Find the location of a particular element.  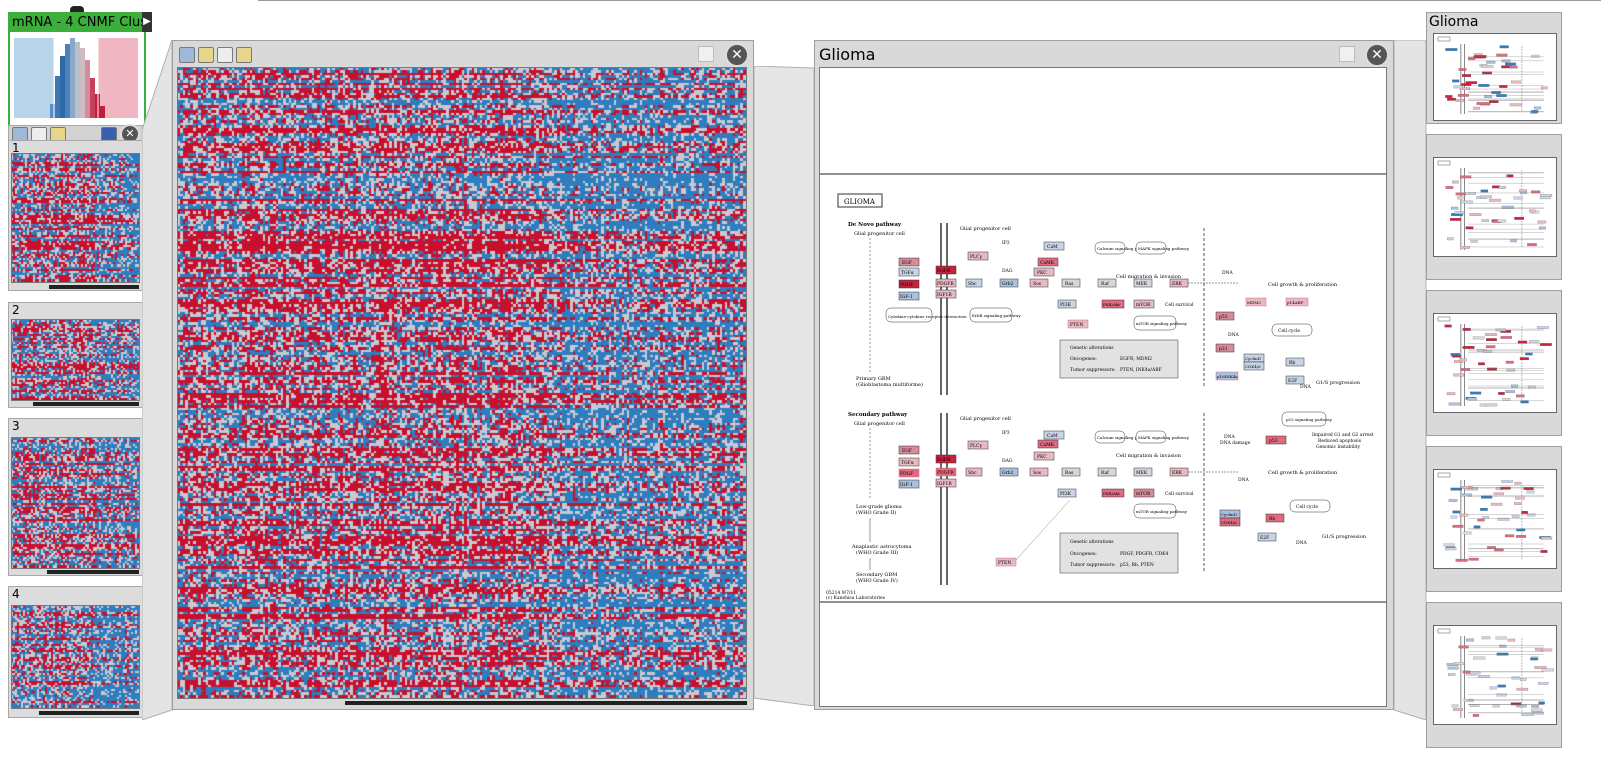

svg-text: PDGFR is located at coordinates (945, 284).